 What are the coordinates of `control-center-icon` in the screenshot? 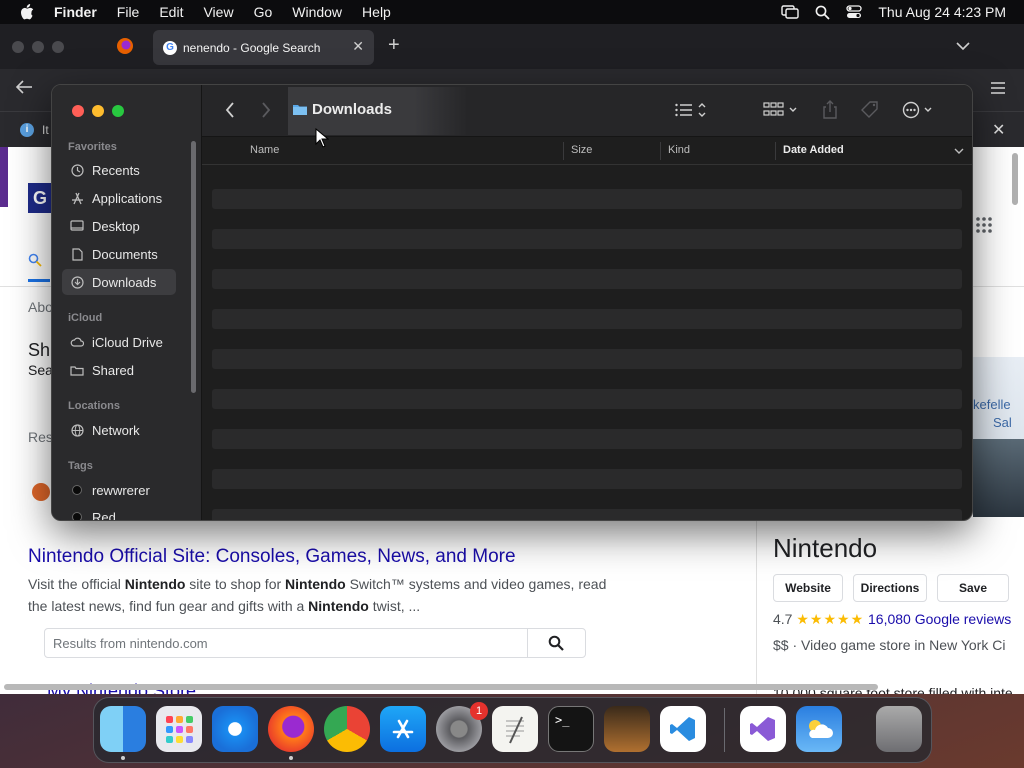 It's located at (854, 12).